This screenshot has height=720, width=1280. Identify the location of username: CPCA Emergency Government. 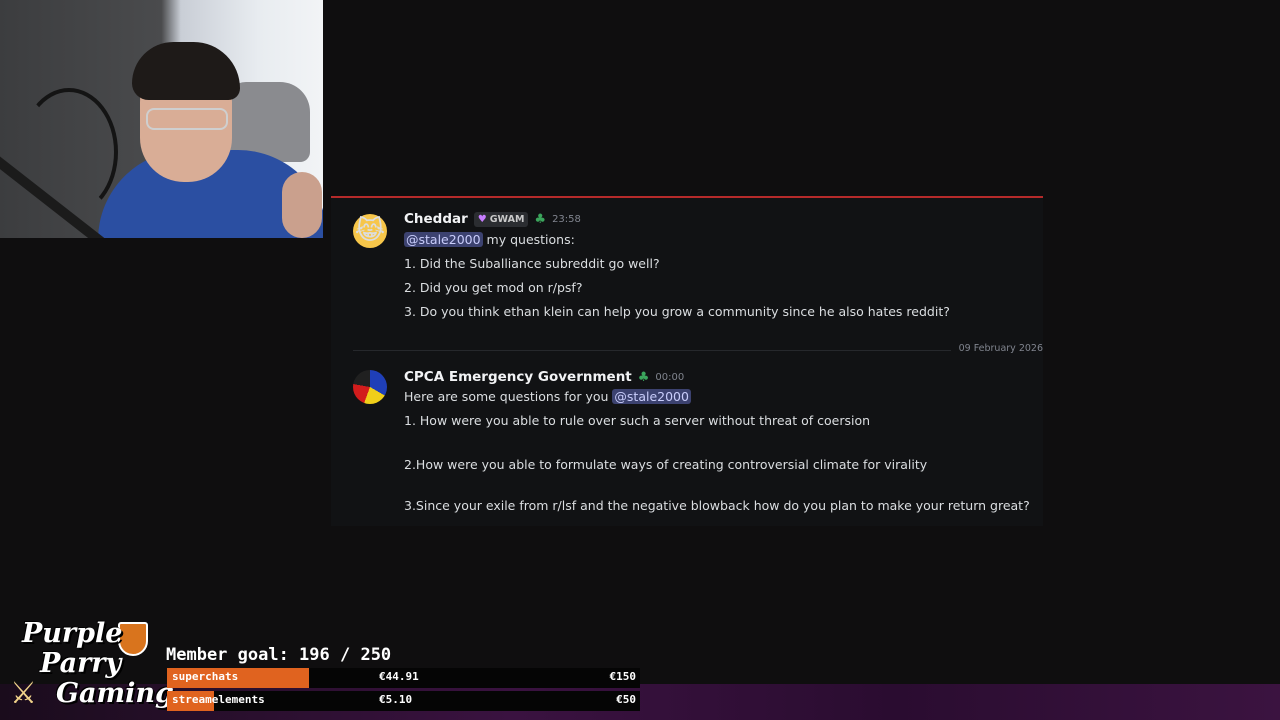
(518, 377).